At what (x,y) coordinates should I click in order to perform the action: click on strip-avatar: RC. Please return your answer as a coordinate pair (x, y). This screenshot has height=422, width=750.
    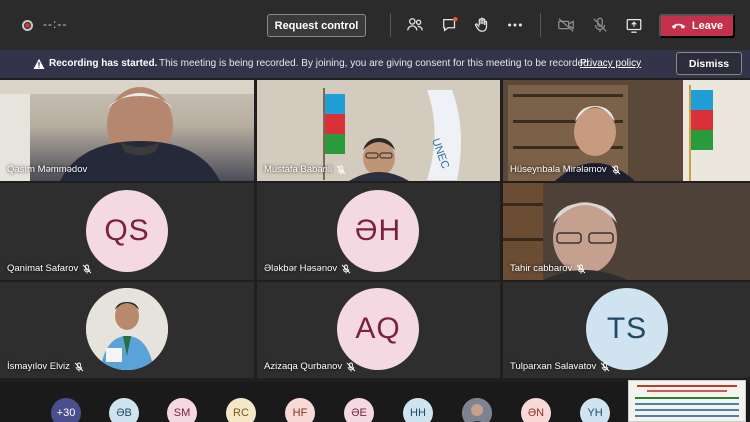
    Looking at the image, I should click on (241, 410).